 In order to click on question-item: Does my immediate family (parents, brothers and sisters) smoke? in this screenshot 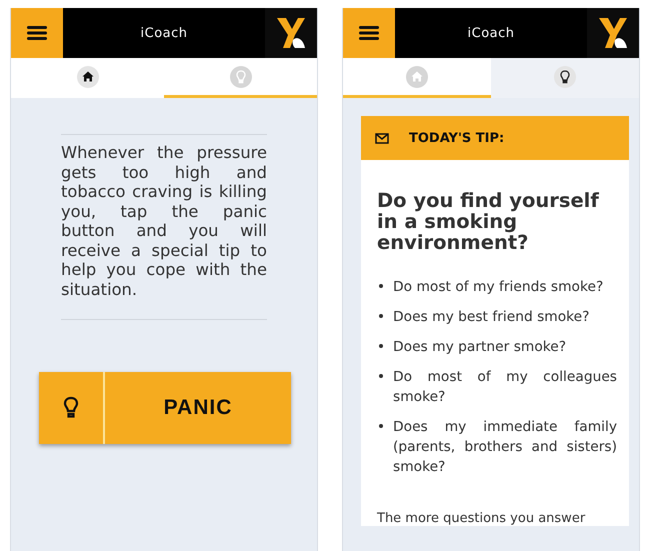, I will do `click(505, 447)`.